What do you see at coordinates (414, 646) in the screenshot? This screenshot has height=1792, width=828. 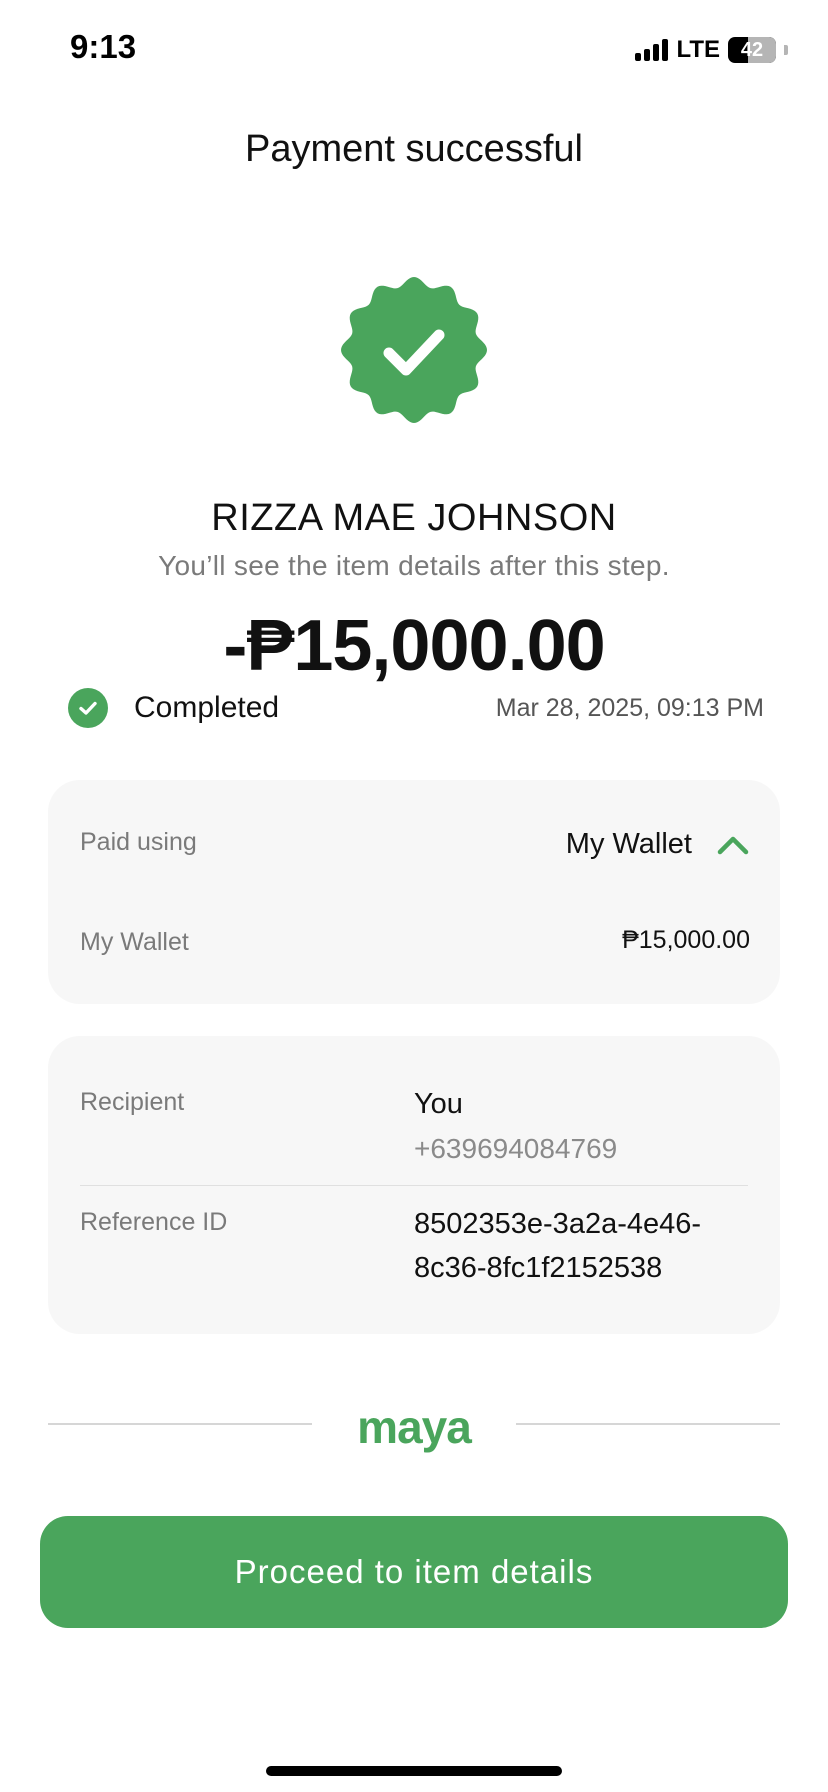 I see `transaction-amount: -₱15,000.00` at bounding box center [414, 646].